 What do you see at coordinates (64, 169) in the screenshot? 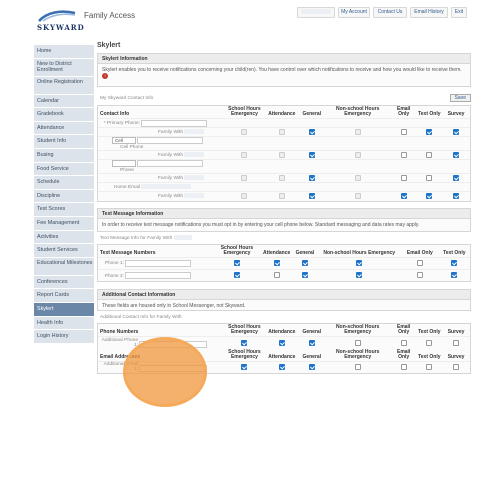
I see `sidebar-item-food-service: Food Service` at bounding box center [64, 169].